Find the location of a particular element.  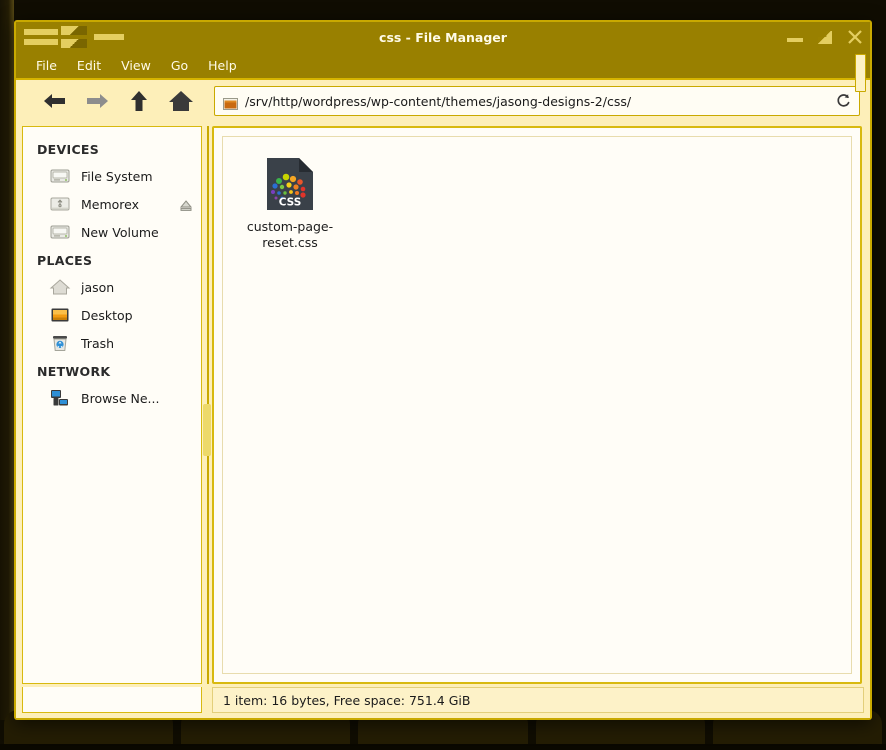

window-title: css - File Manager is located at coordinates (443, 37).